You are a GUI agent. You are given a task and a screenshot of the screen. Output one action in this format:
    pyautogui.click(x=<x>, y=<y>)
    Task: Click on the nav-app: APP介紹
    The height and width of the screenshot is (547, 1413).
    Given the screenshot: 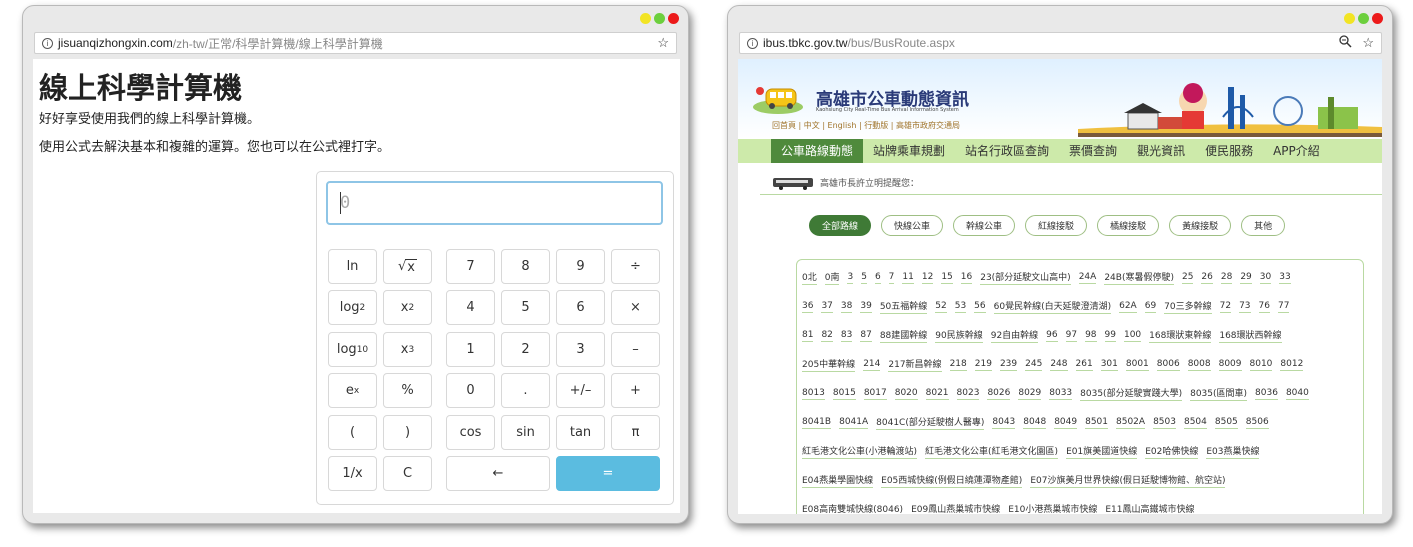 What is the action you would take?
    pyautogui.click(x=1296, y=151)
    